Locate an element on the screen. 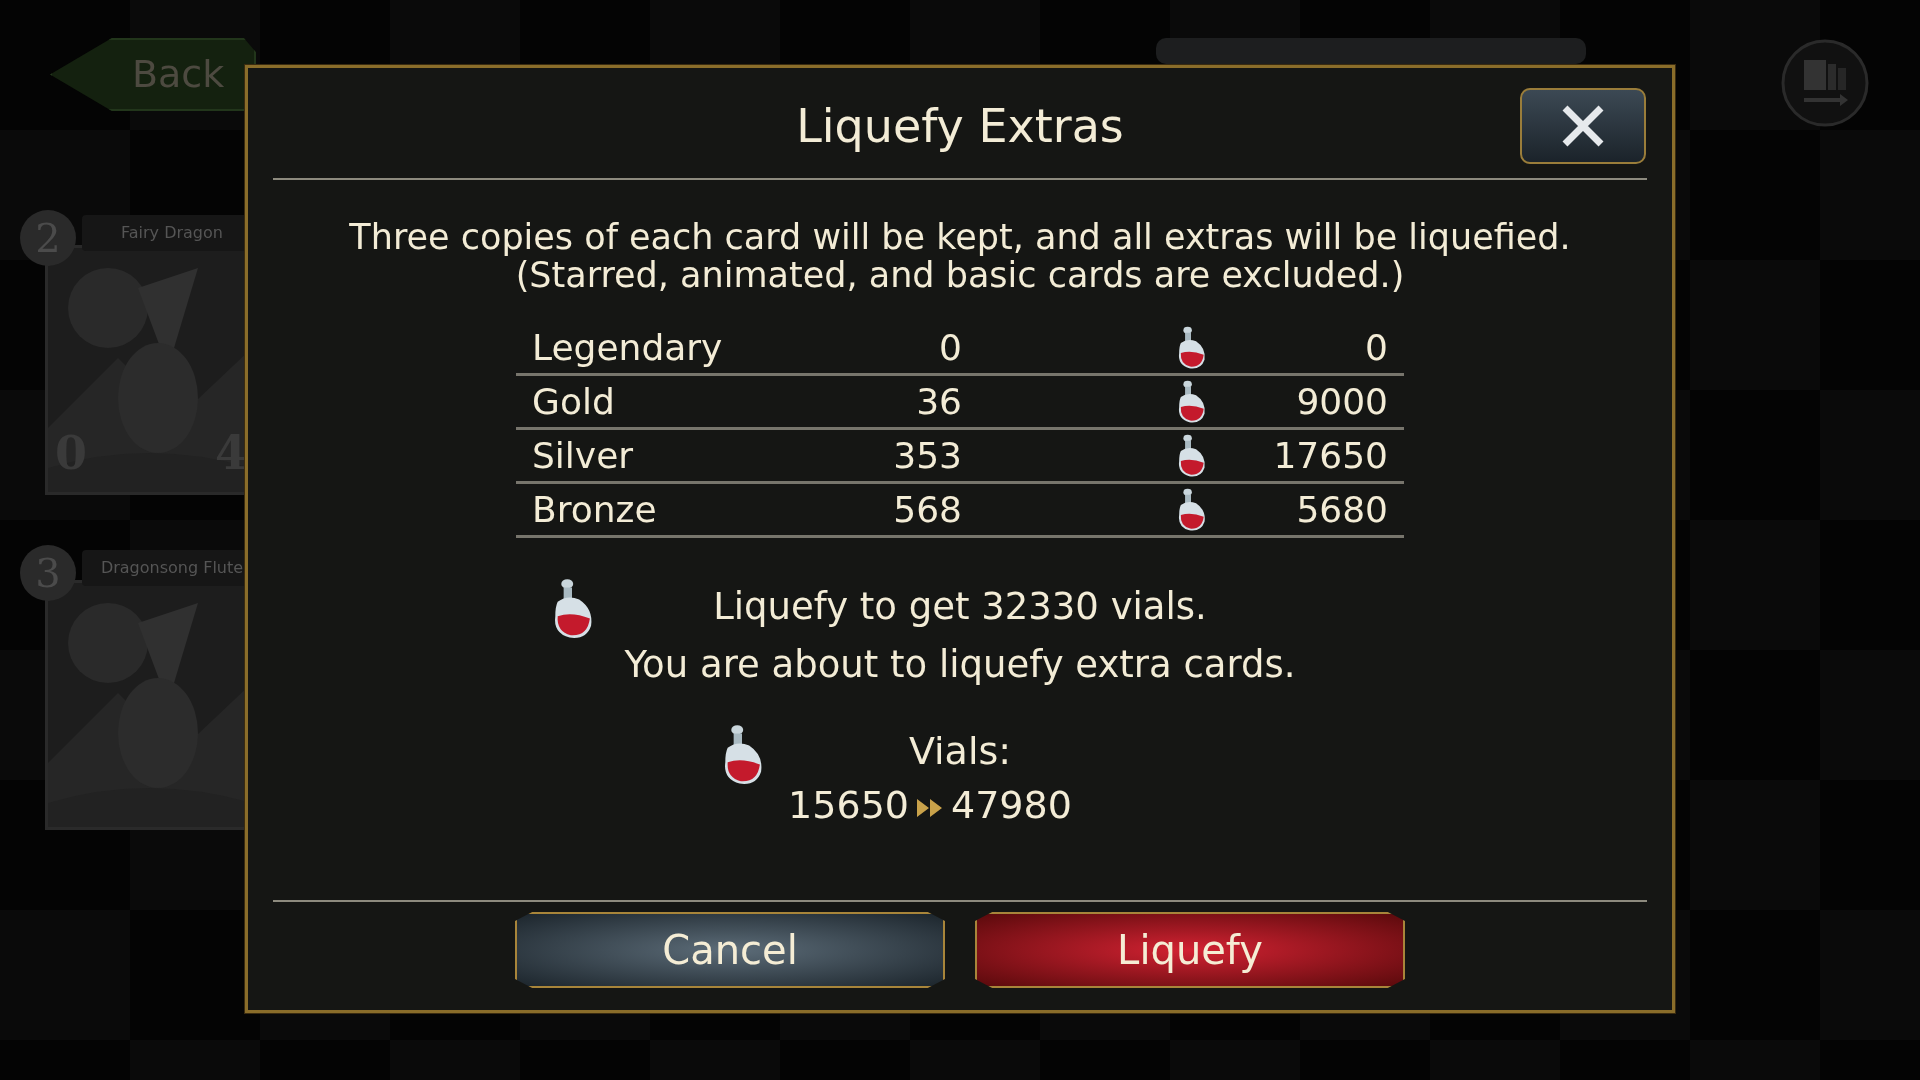  rarity-label: Legendary is located at coordinates (628, 347).